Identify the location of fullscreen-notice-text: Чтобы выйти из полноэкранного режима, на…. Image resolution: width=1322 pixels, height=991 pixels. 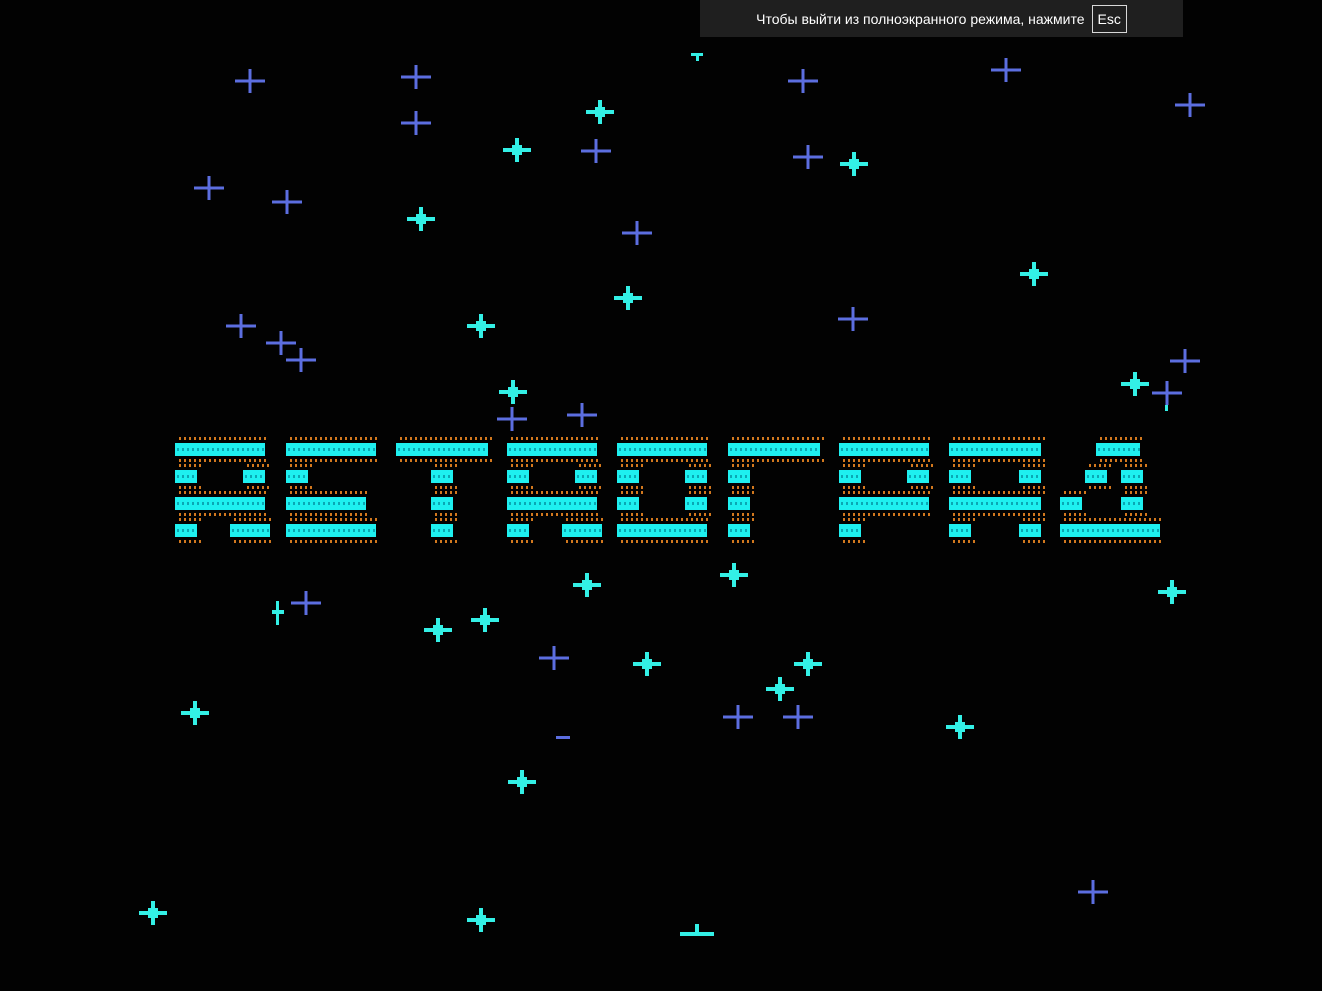
(920, 18).